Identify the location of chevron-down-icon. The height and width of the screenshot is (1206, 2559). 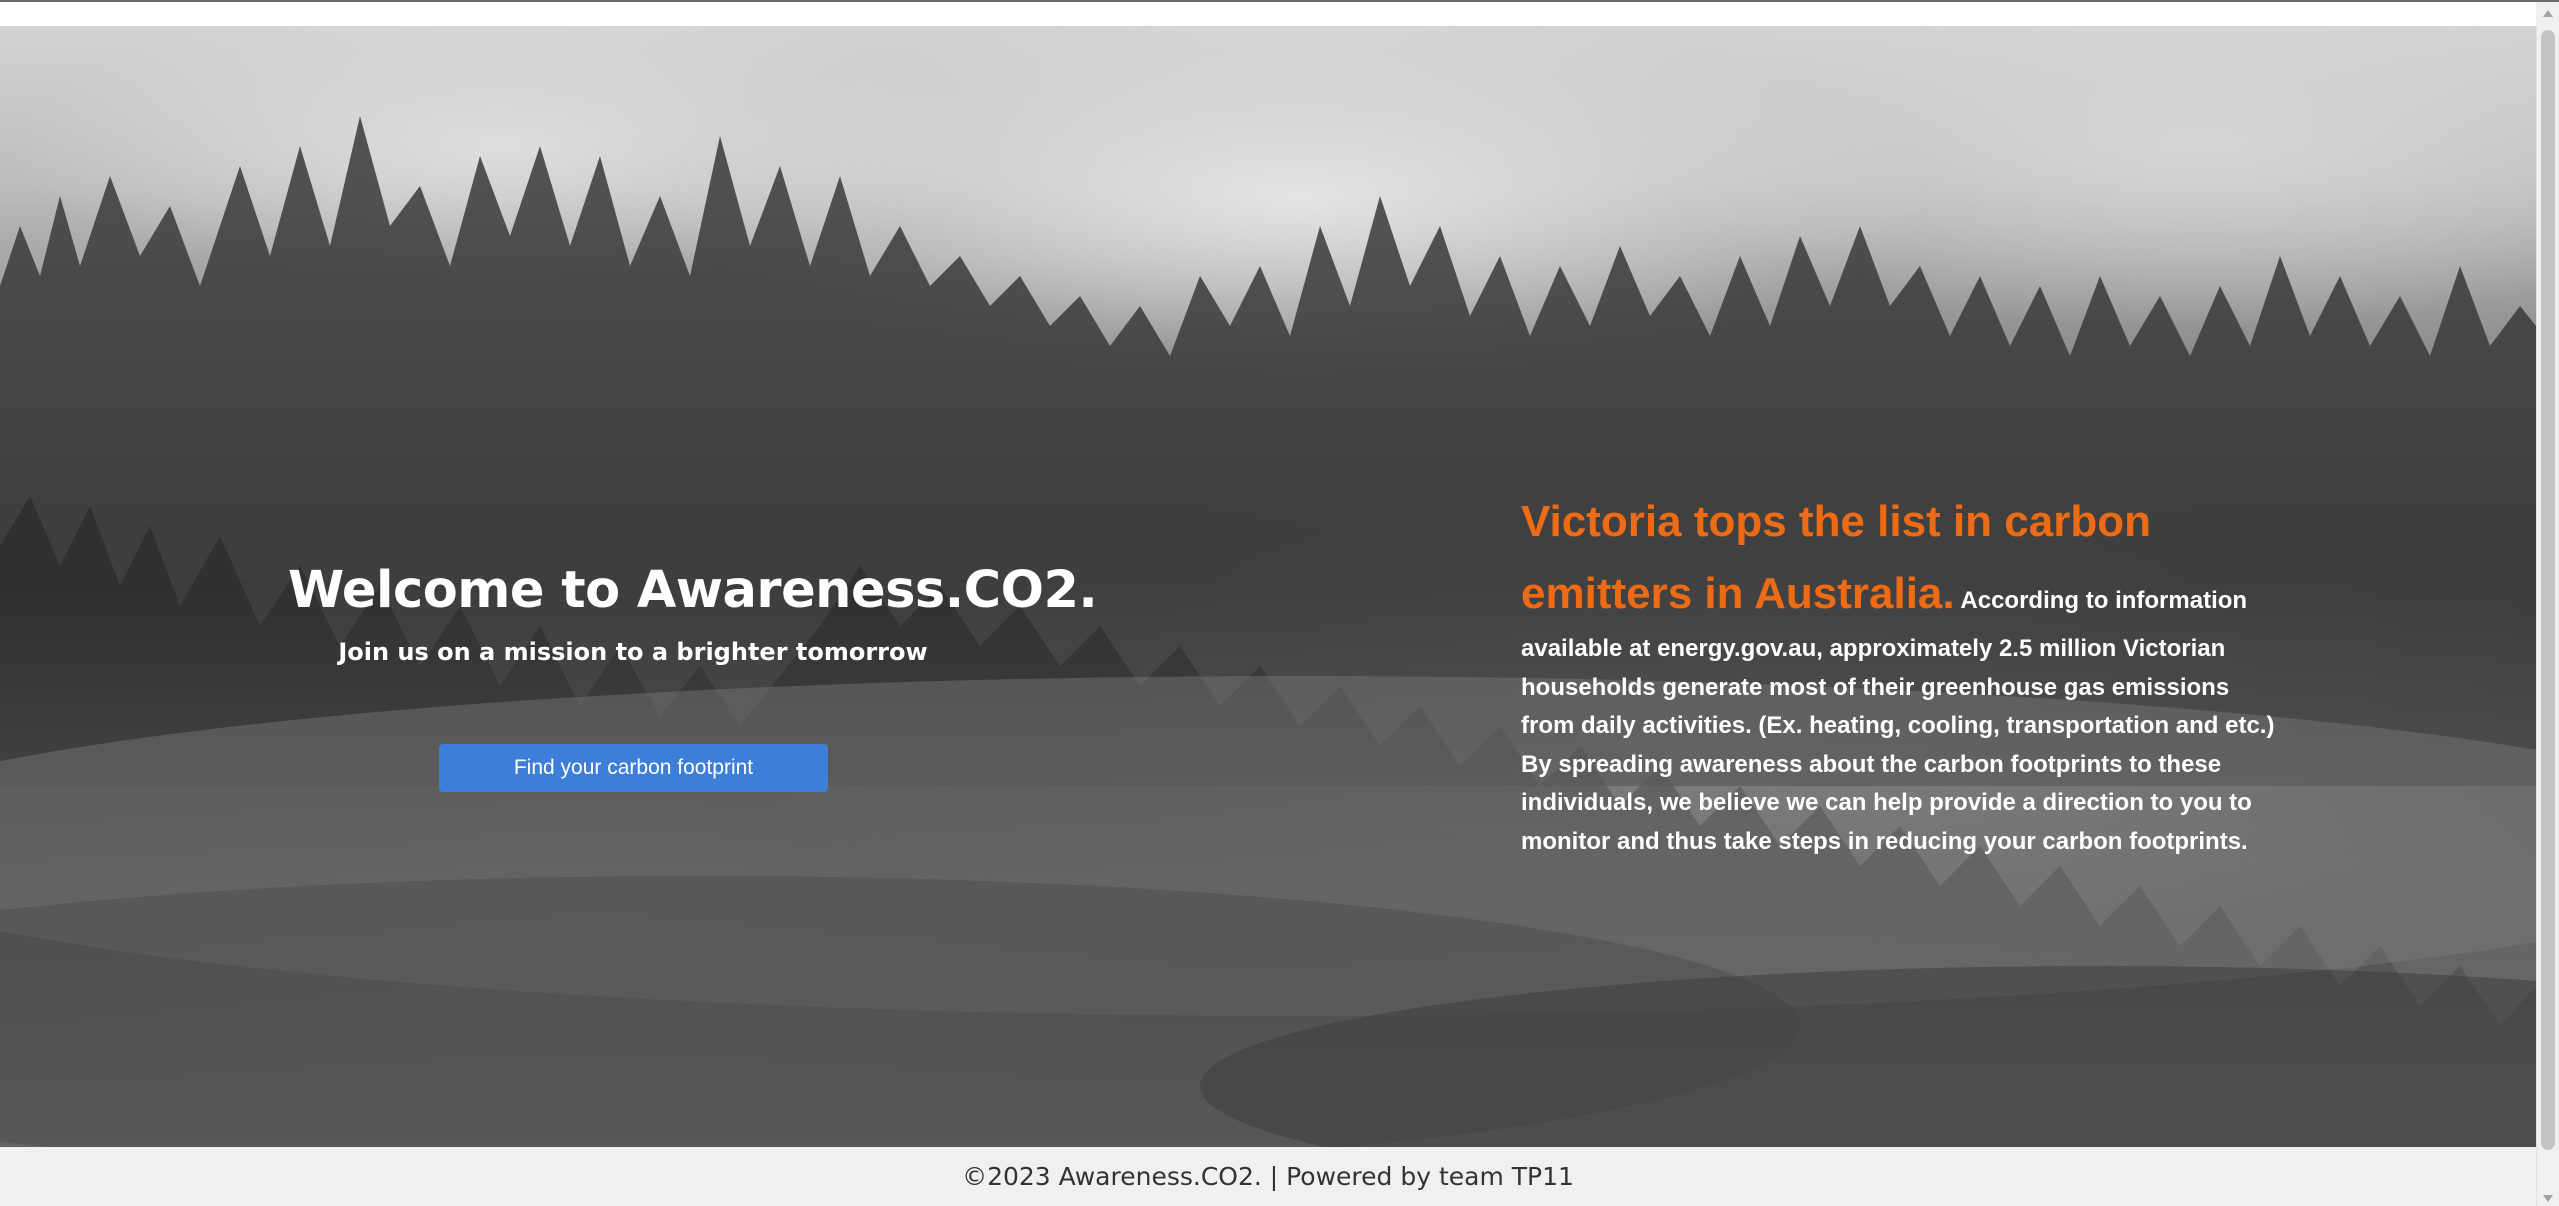
(2548, 1198).